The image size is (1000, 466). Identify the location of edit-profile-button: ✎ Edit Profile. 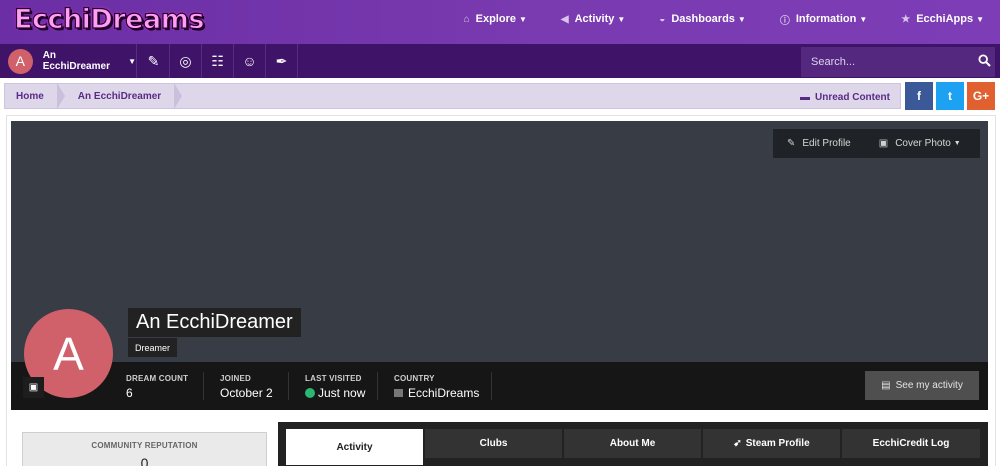
(819, 143).